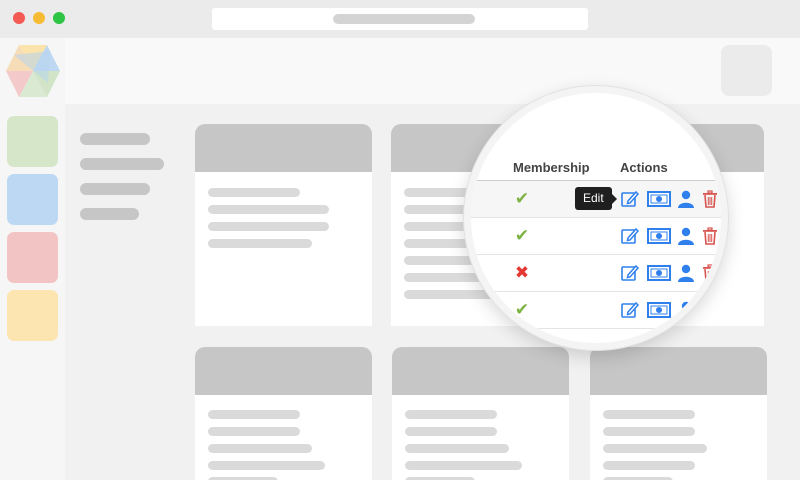  What do you see at coordinates (32, 315) in the screenshot?
I see `sidebar-item-yellow` at bounding box center [32, 315].